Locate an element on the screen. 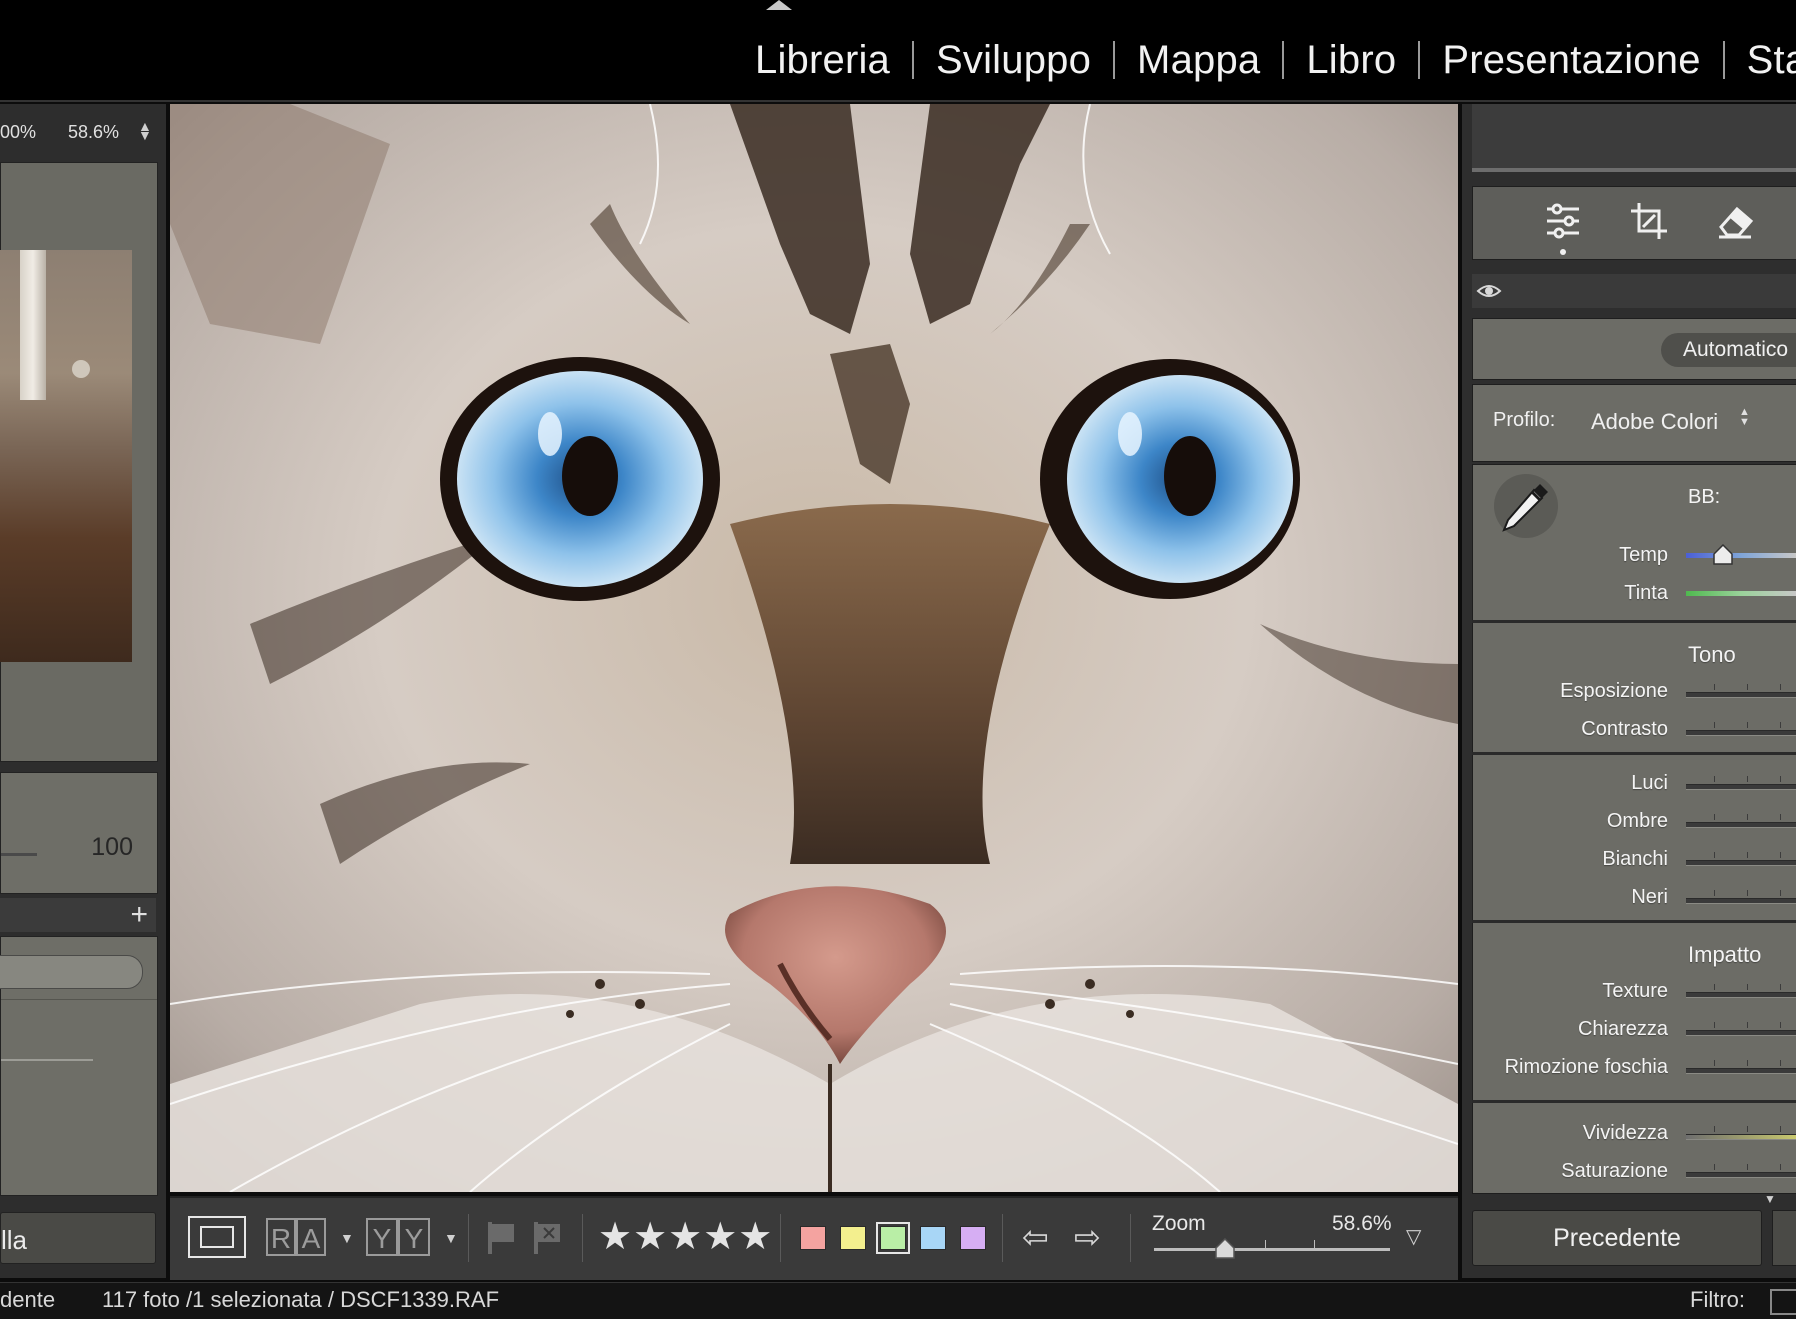 The width and height of the screenshot is (1796, 1319). status-previous-text: dente is located at coordinates (27, 1300).